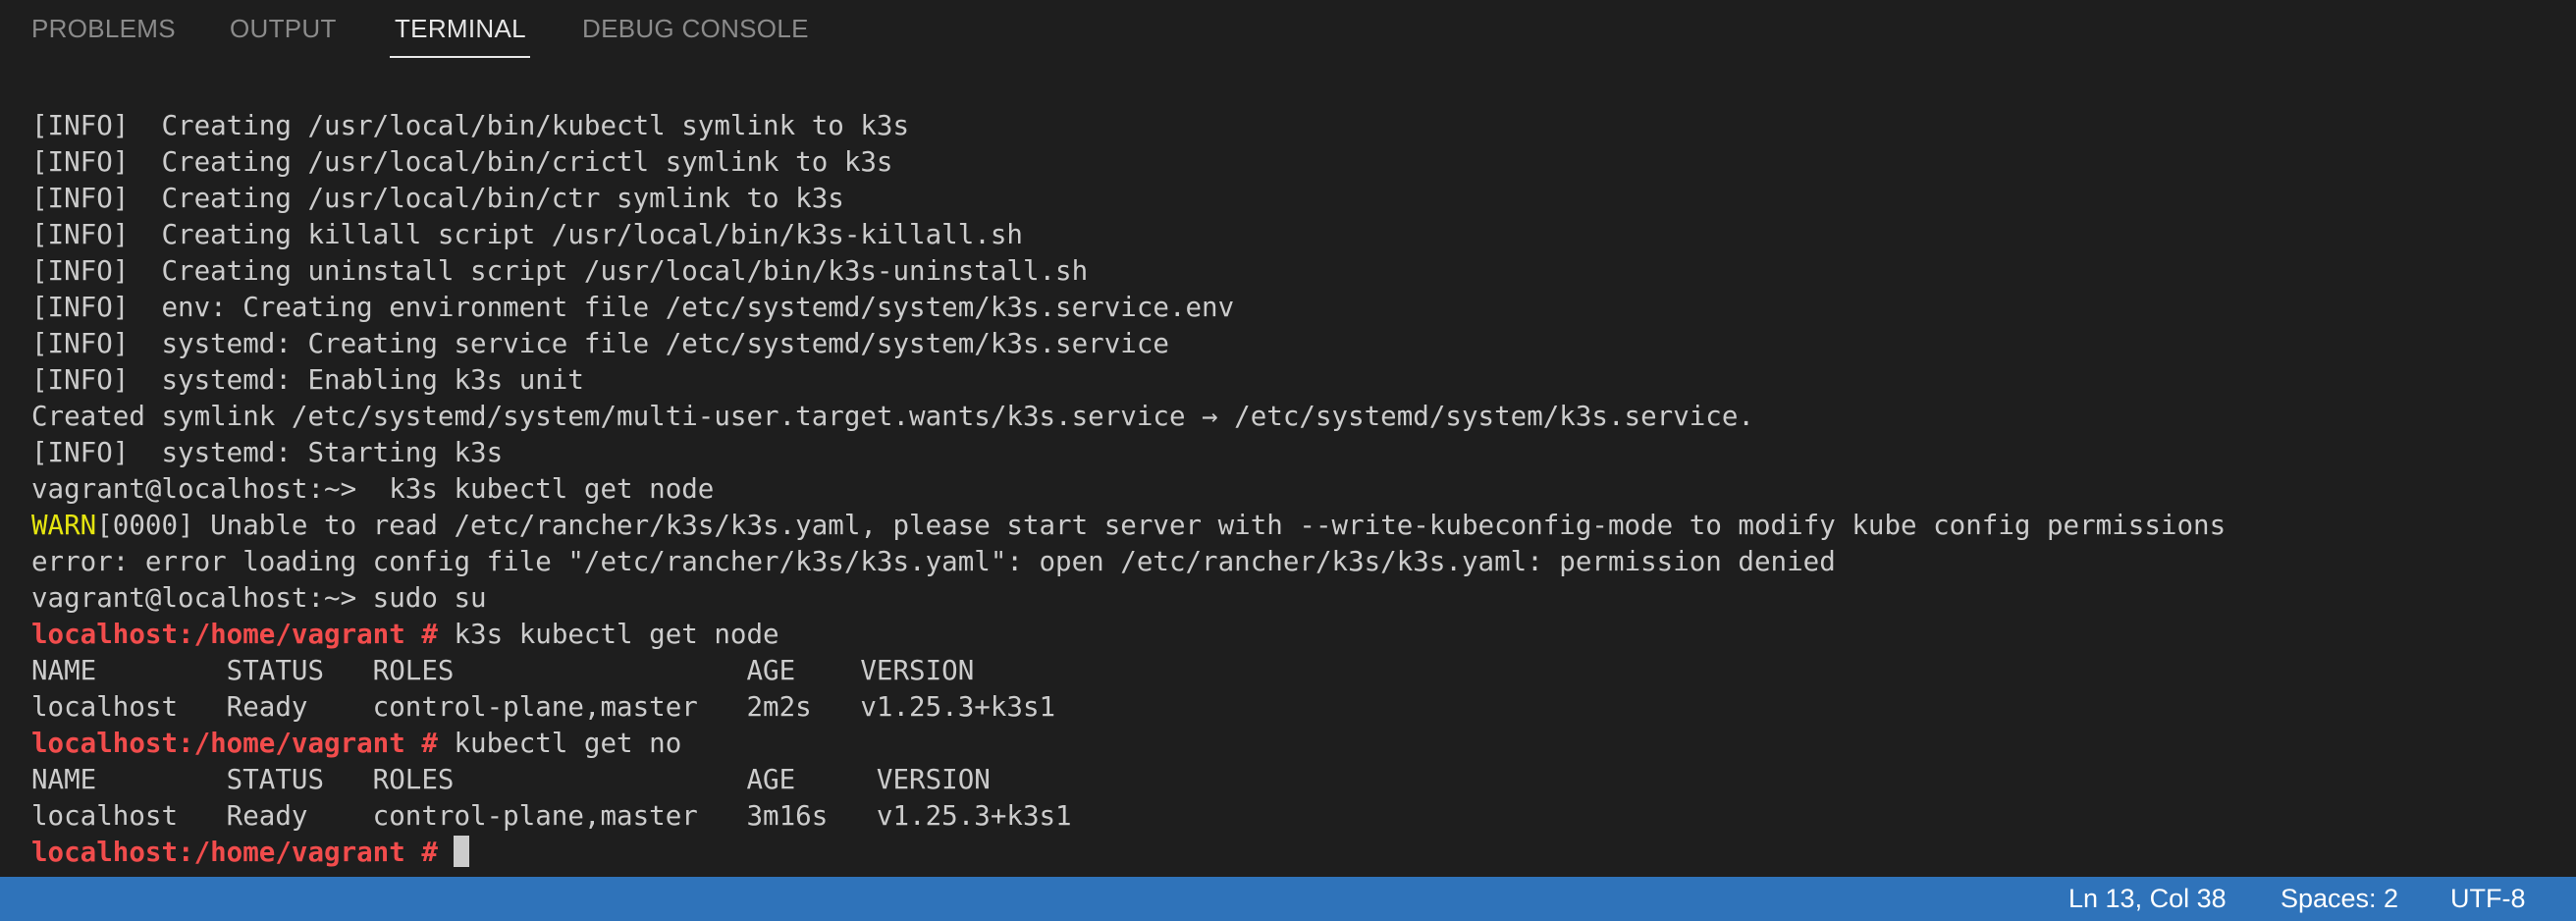 The image size is (2576, 921). I want to click on indentation-indicator: Spaces: 2, so click(2339, 899).